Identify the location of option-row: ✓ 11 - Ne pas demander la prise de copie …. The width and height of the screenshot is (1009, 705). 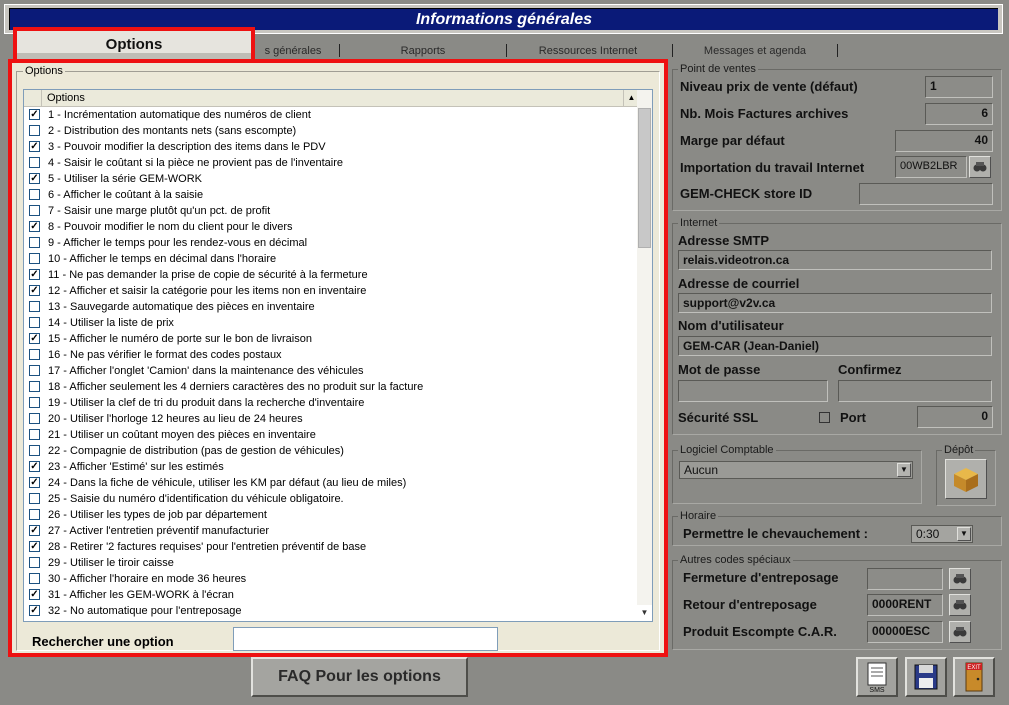
(331, 275).